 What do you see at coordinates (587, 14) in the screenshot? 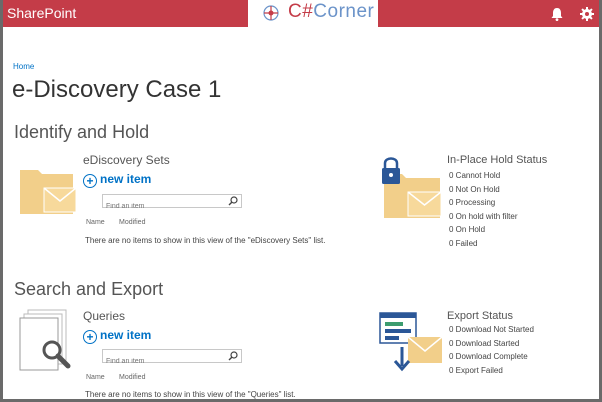
I see `gear-icon` at bounding box center [587, 14].